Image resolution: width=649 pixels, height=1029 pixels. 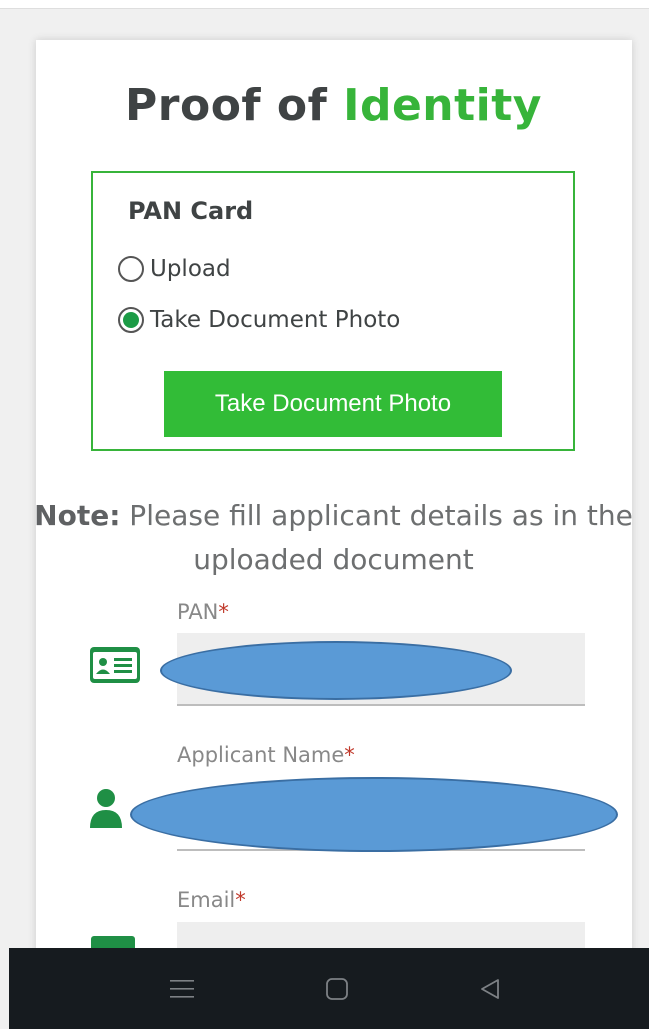 I want to click on radio-upload: Upload, so click(x=174, y=269).